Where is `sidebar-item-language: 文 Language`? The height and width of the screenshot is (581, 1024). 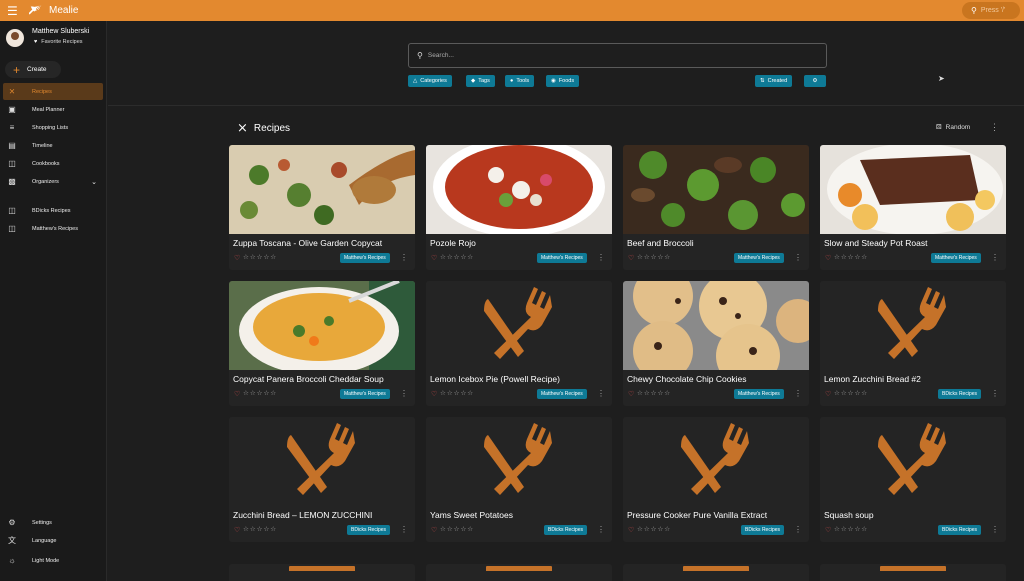 sidebar-item-language: 文 Language is located at coordinates (53, 540).